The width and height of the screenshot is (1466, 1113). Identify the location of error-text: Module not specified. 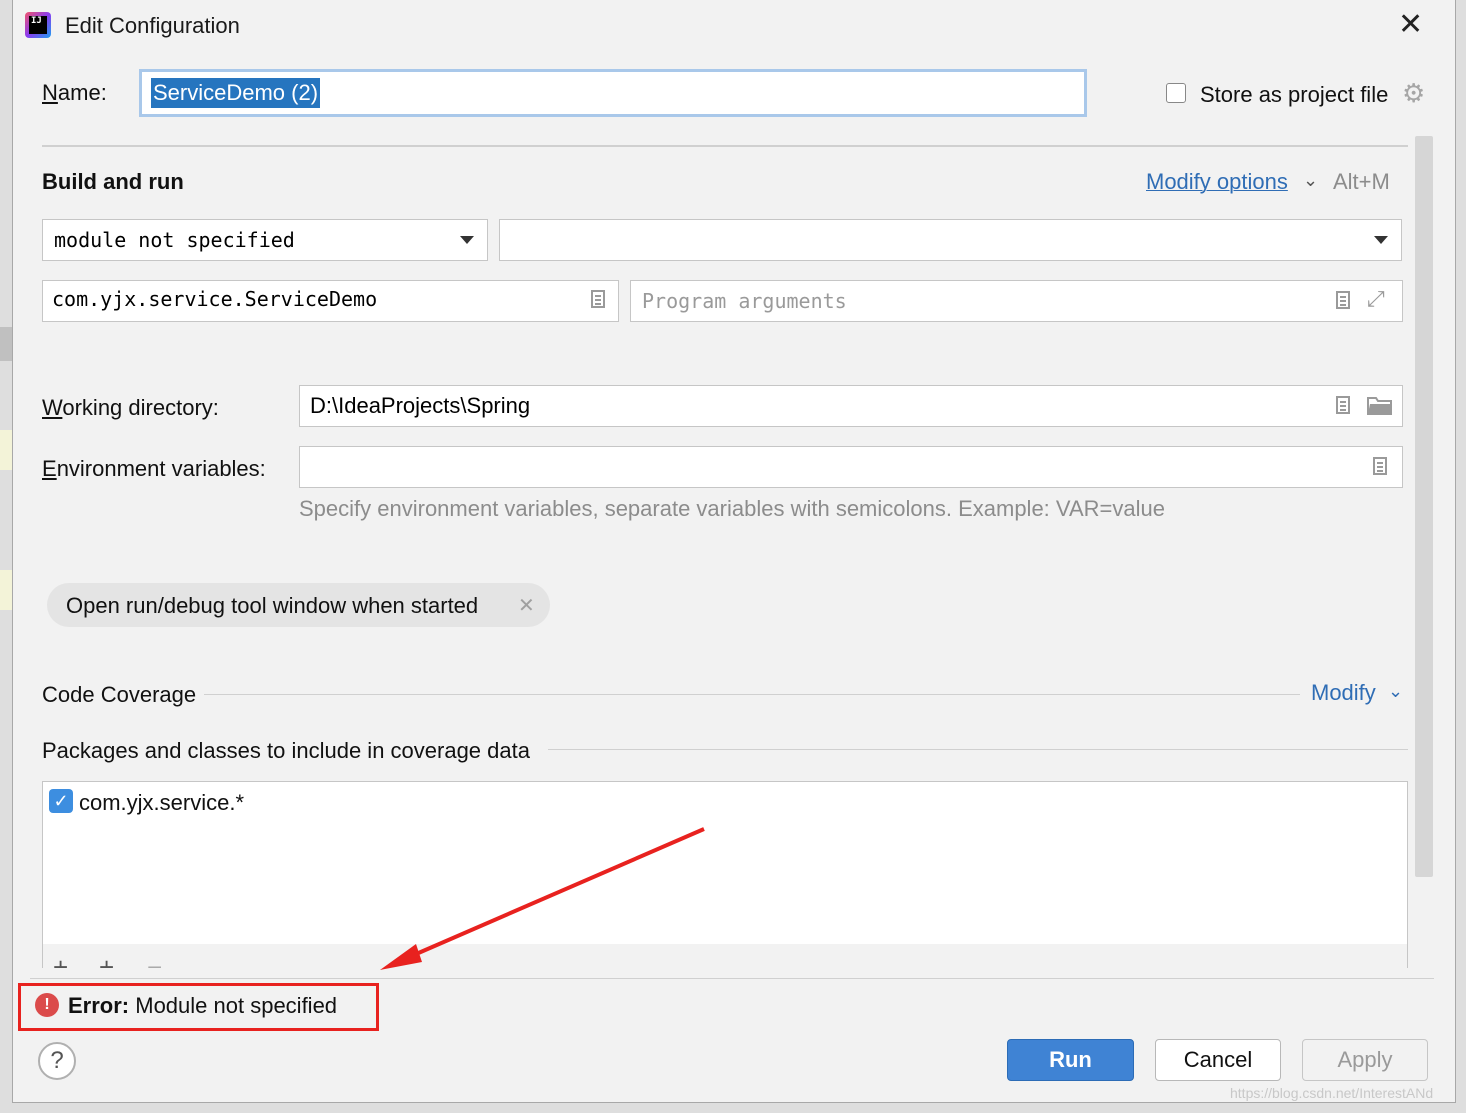
(236, 1005).